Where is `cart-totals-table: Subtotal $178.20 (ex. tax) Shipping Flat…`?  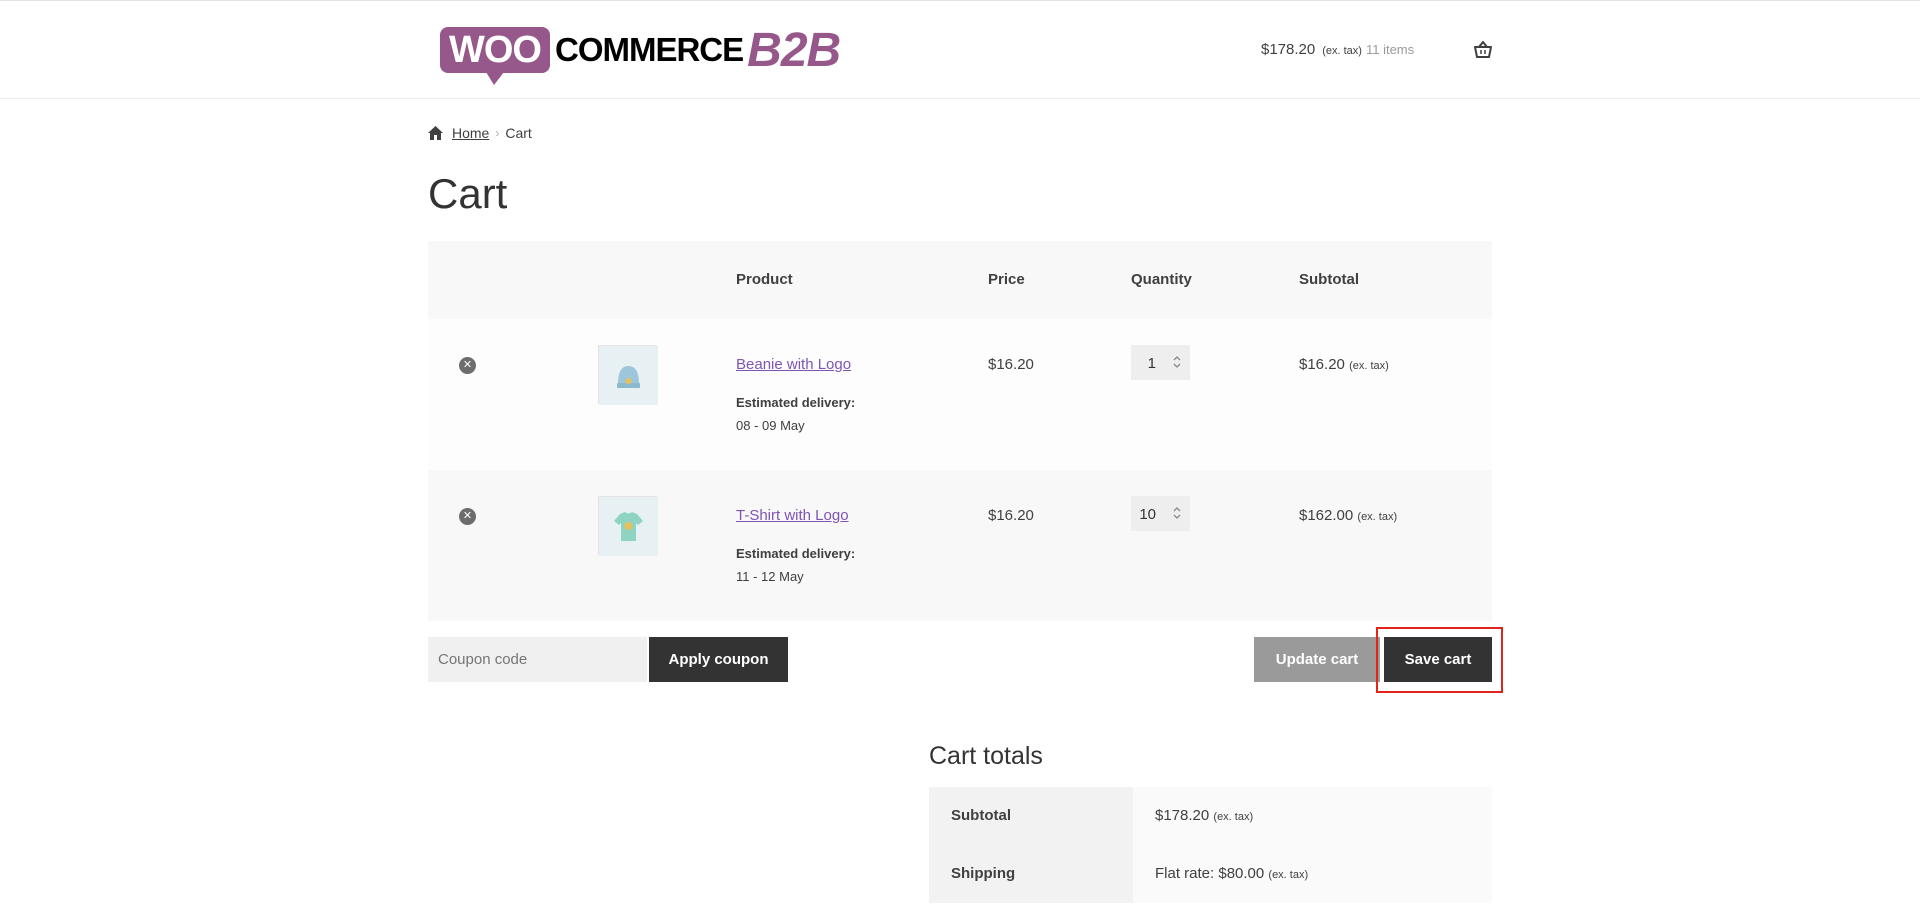 cart-totals-table: Subtotal $178.20 (ex. tax) Shipping Flat… is located at coordinates (1210, 845).